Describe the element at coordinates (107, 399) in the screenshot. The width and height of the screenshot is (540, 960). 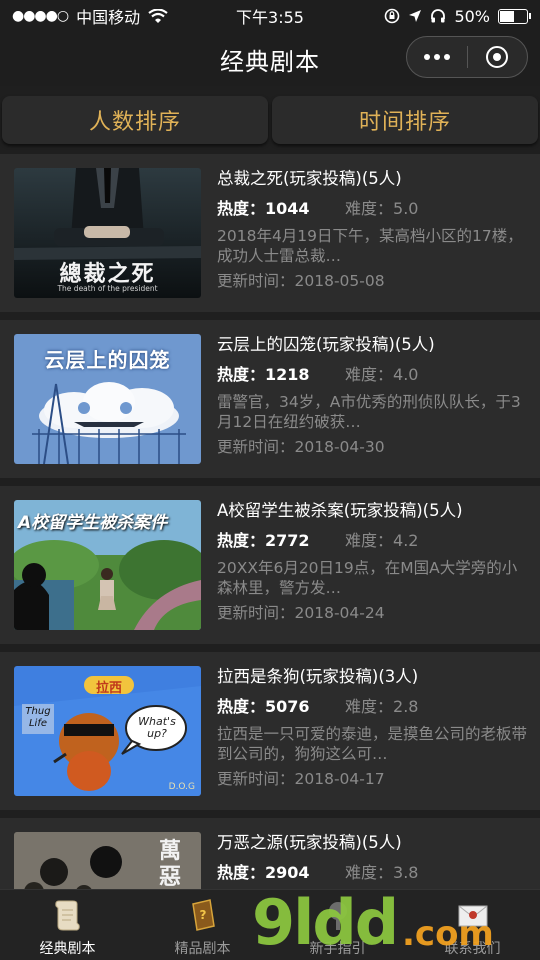
I see `script-cover-image: 云层上的囚笼` at that location.